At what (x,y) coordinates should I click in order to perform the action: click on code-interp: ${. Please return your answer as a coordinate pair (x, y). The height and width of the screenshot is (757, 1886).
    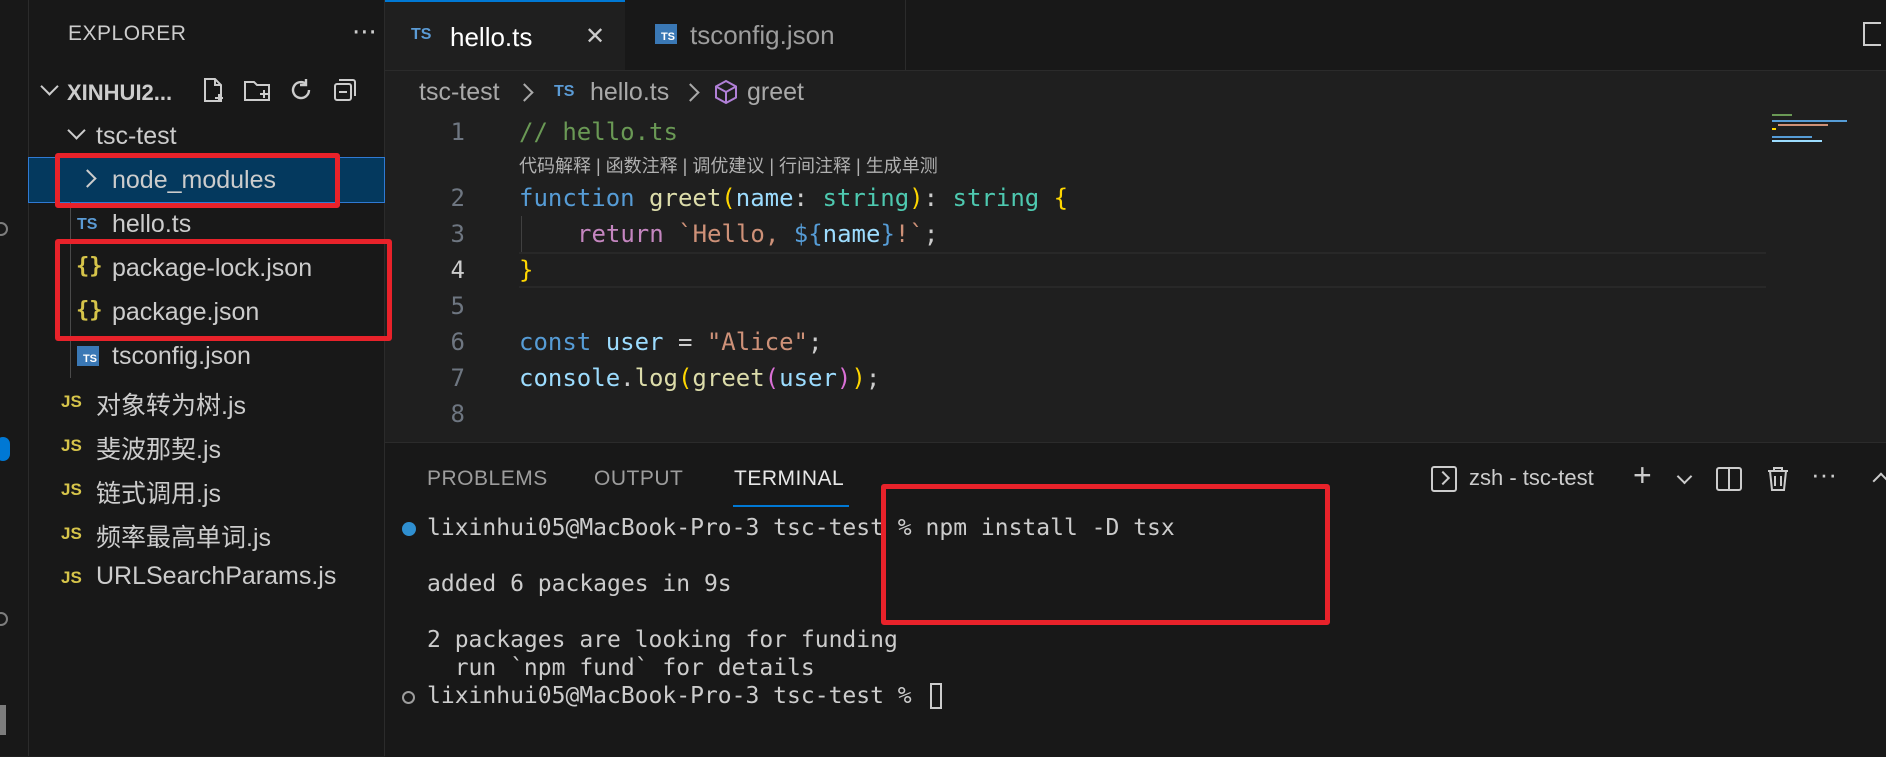
    Looking at the image, I should click on (808, 234).